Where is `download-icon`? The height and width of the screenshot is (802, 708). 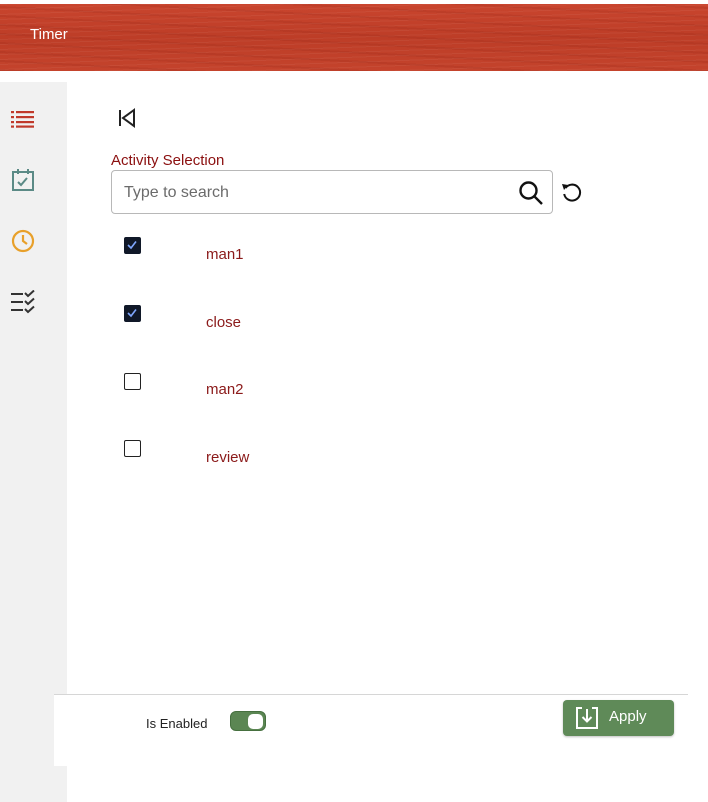 download-icon is located at coordinates (587, 718).